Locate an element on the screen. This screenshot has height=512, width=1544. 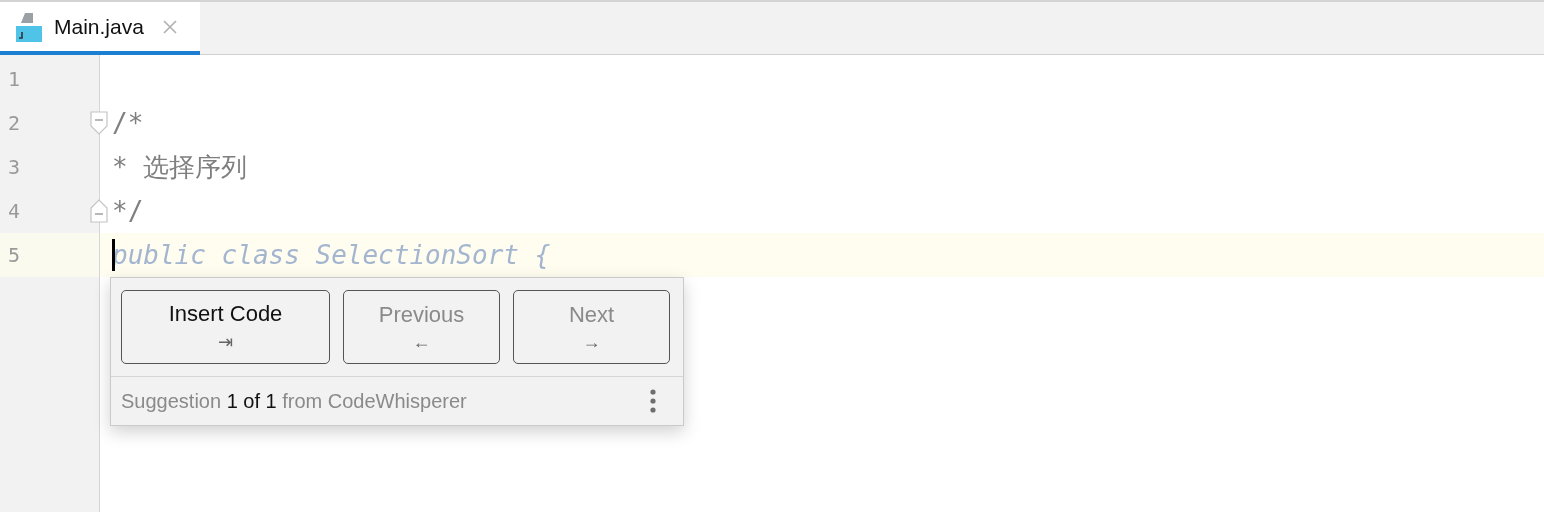
code-comment: /* is located at coordinates (128, 123).